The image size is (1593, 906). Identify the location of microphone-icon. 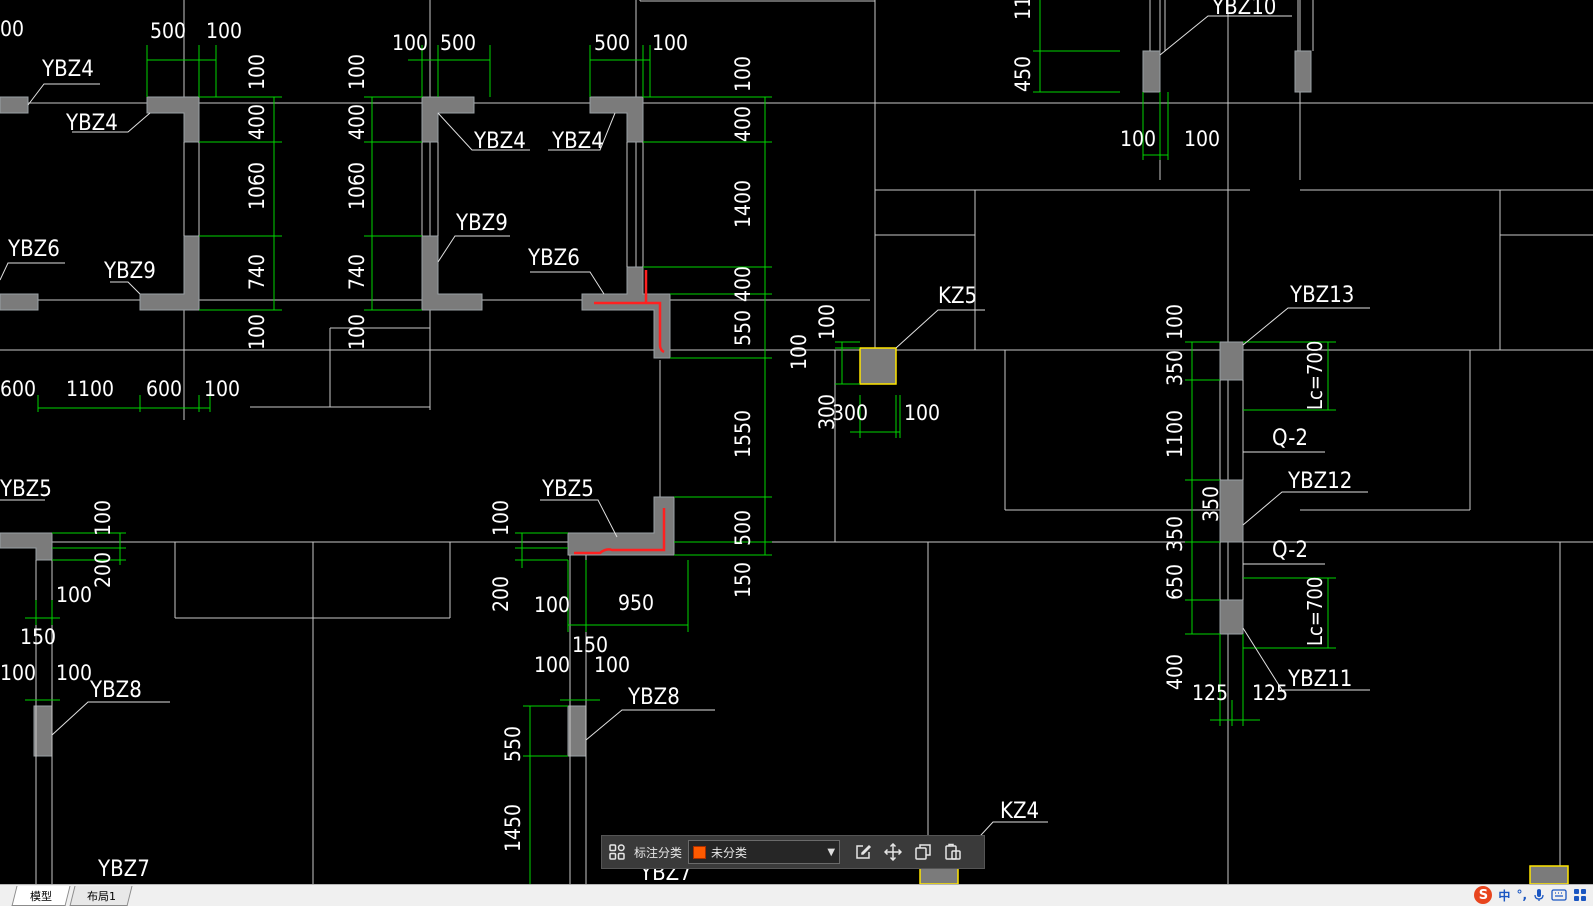
(1539, 895).